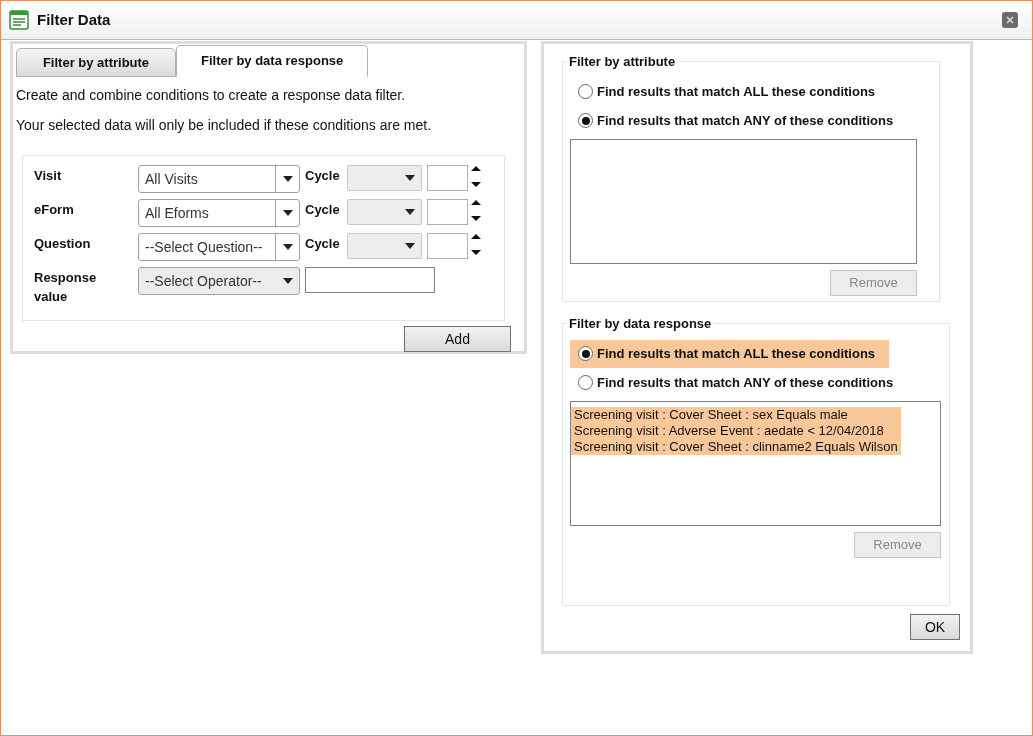  Describe the element at coordinates (743, 201) in the screenshot. I see `condition-list` at that location.